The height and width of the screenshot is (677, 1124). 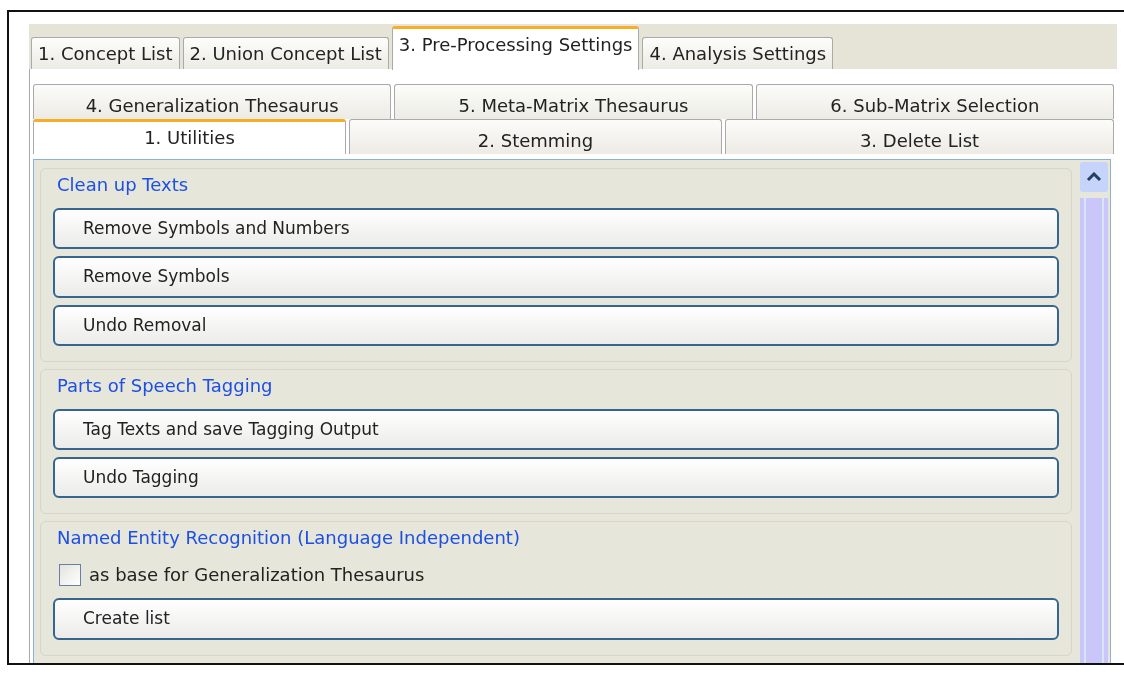 I want to click on subtab: 2. Stemming, so click(x=535, y=136).